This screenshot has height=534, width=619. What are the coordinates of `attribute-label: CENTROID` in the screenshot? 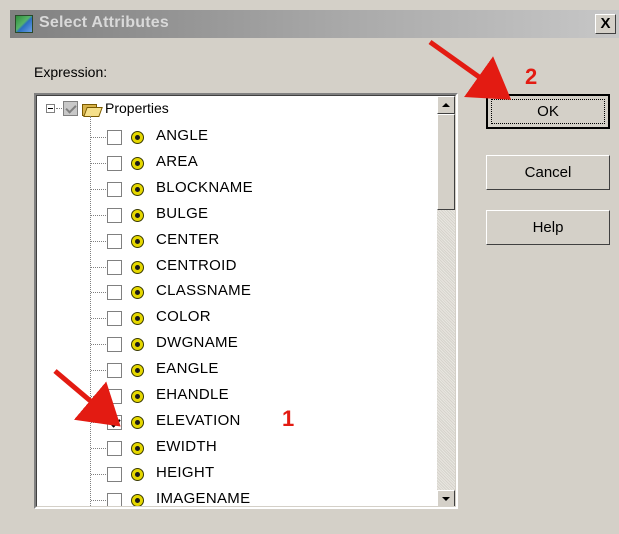 It's located at (196, 265).